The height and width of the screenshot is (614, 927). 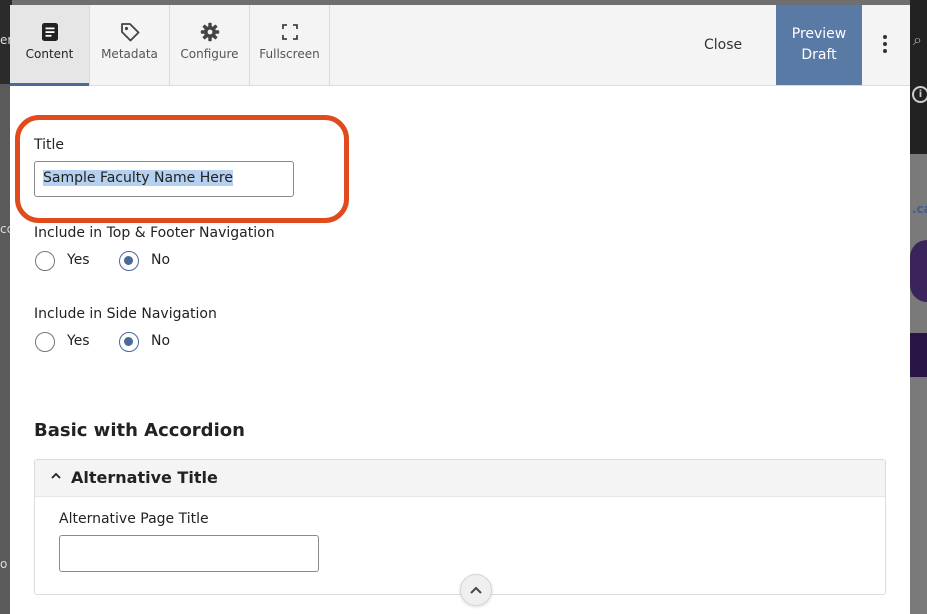 I want to click on accordion-header: Alternative Title, so click(x=460, y=478).